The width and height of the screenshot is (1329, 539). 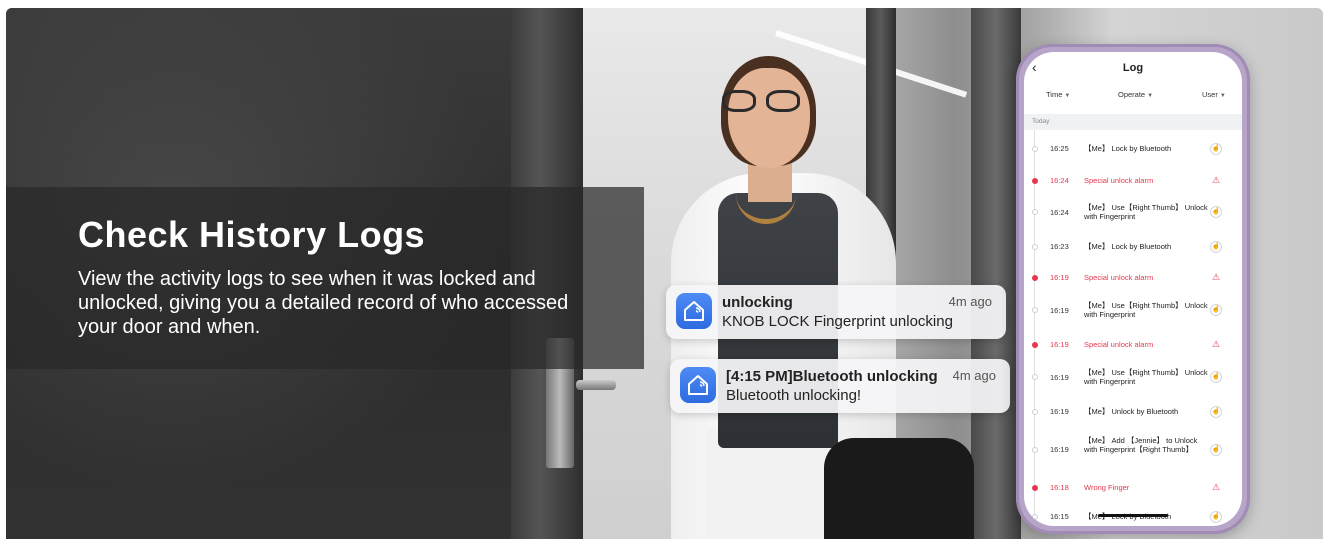 What do you see at coordinates (899, 488) in the screenshot?
I see `handbag` at bounding box center [899, 488].